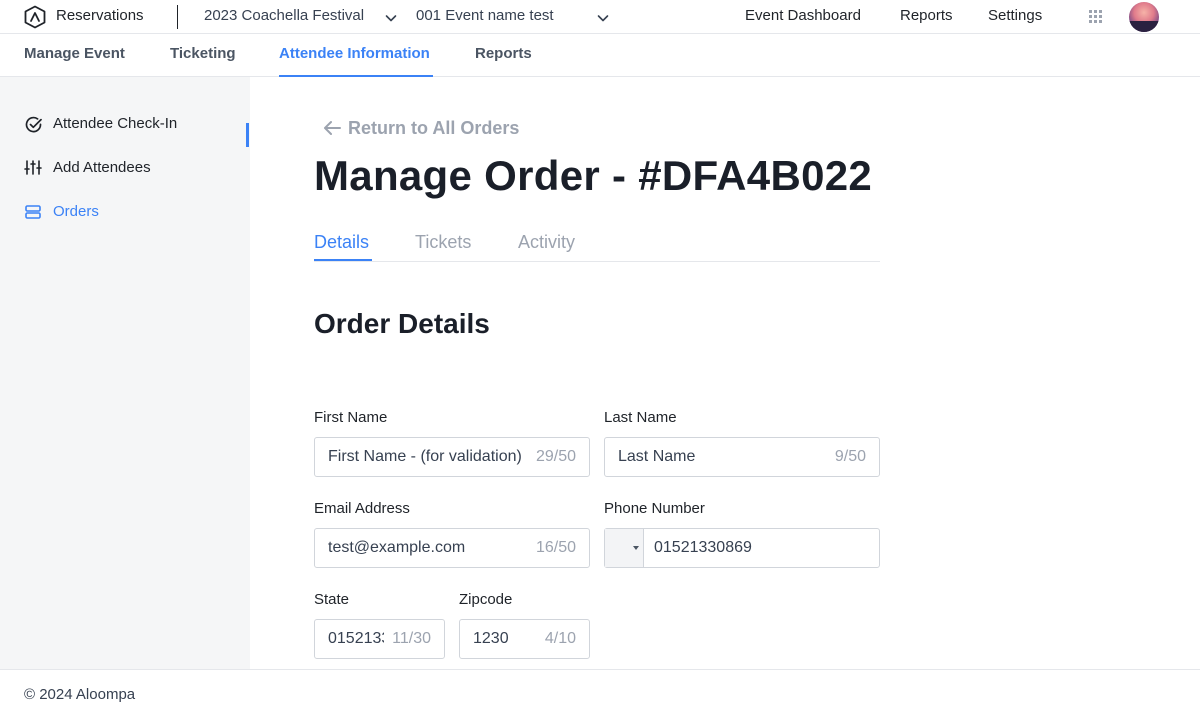 The height and width of the screenshot is (720, 1200). Describe the element at coordinates (356, 76) in the screenshot. I see `active-tab-indicator` at that location.